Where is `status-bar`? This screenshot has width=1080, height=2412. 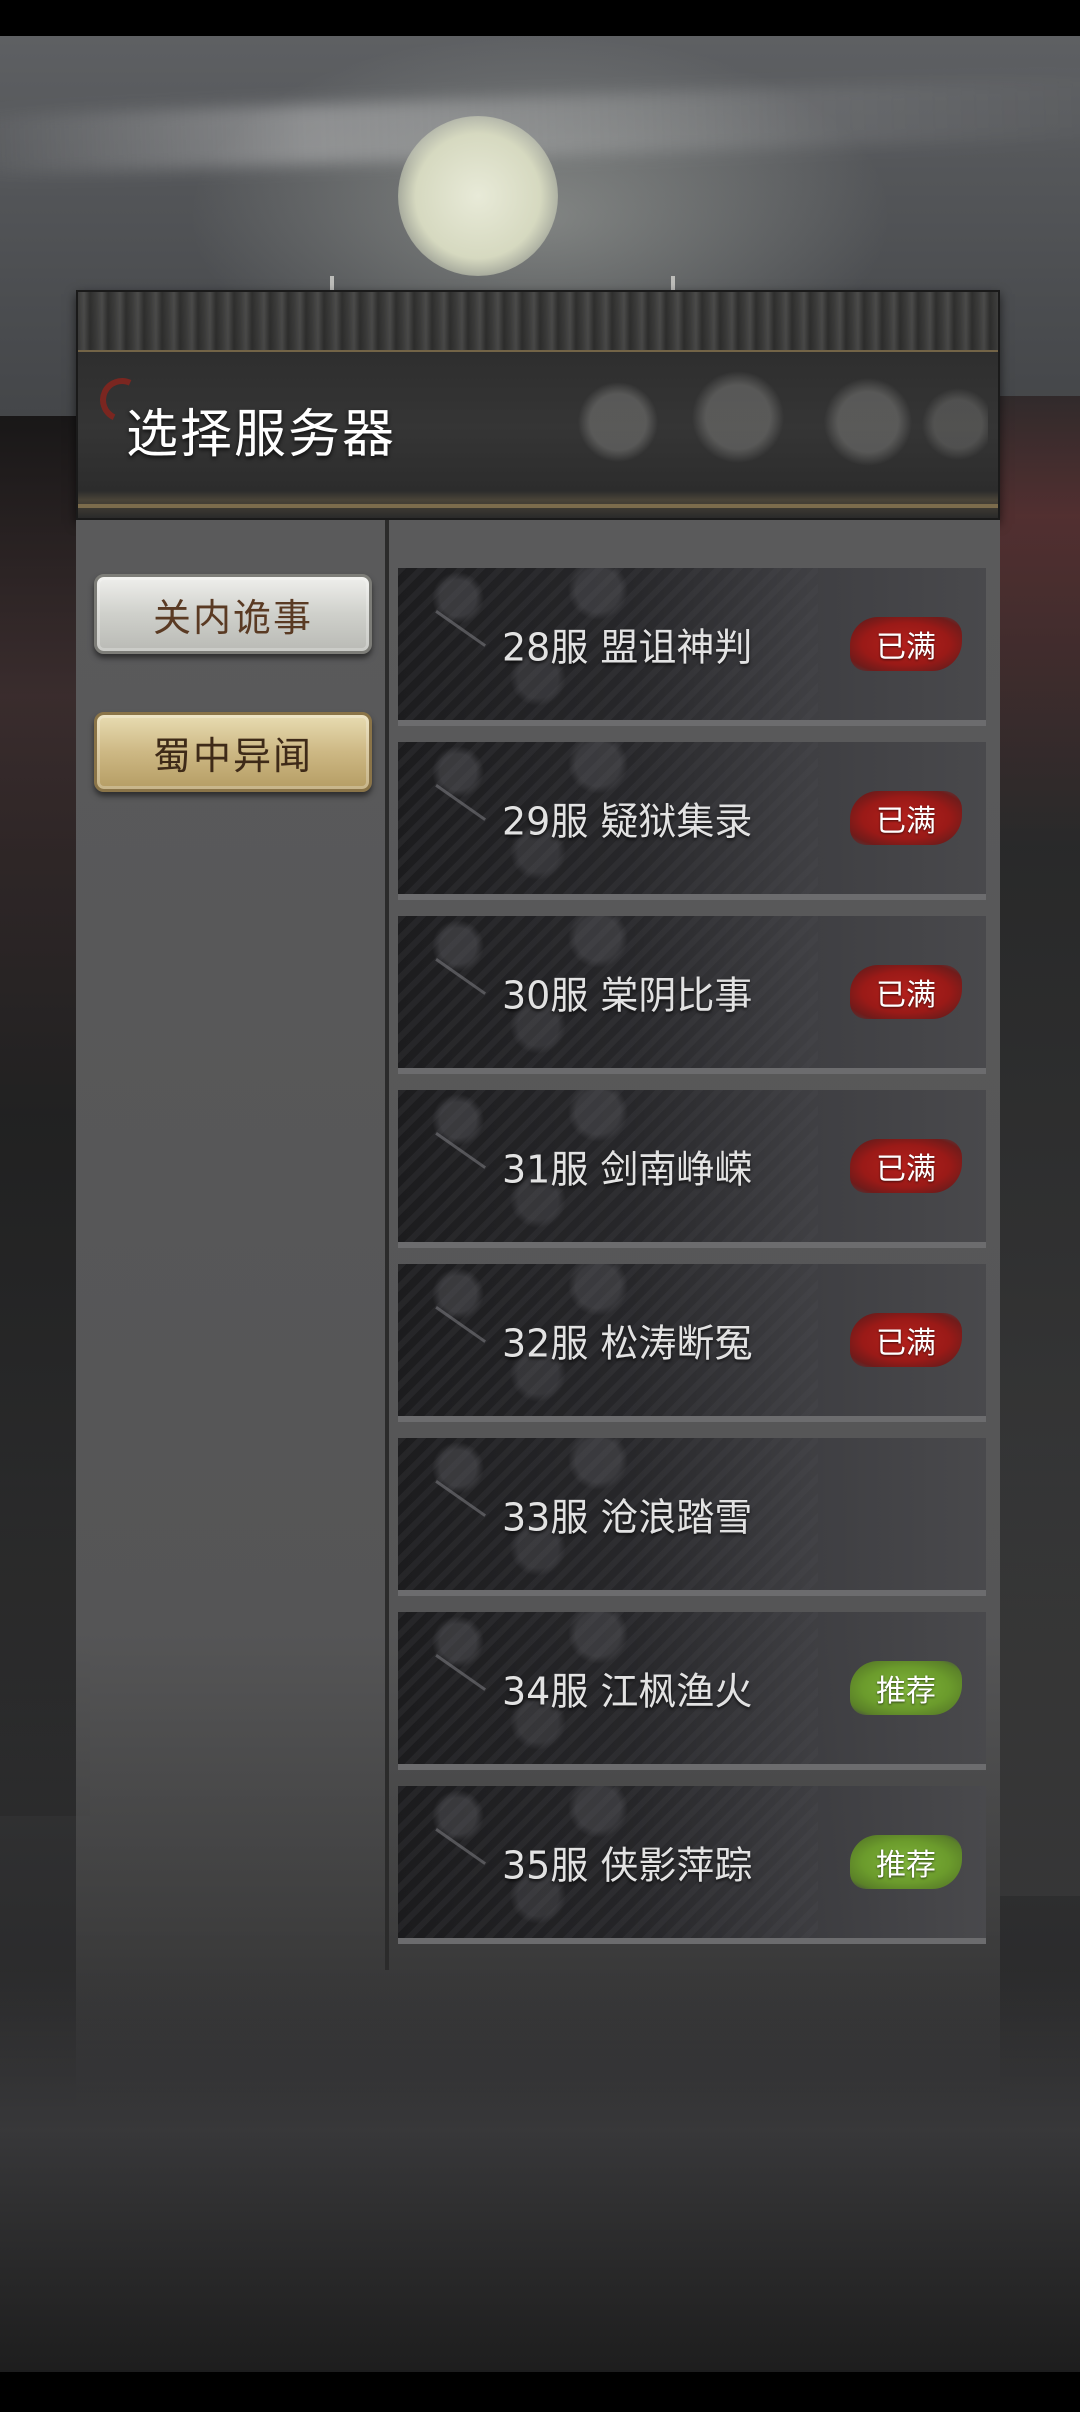
status-bar is located at coordinates (540, 18).